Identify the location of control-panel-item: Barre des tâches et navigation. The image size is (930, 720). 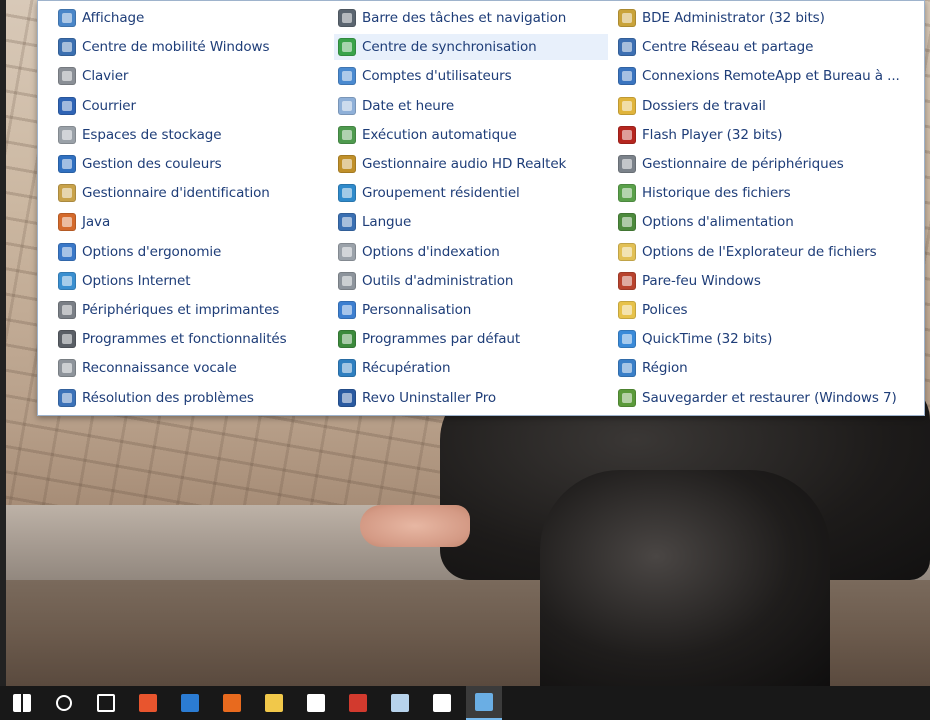
(471, 18).